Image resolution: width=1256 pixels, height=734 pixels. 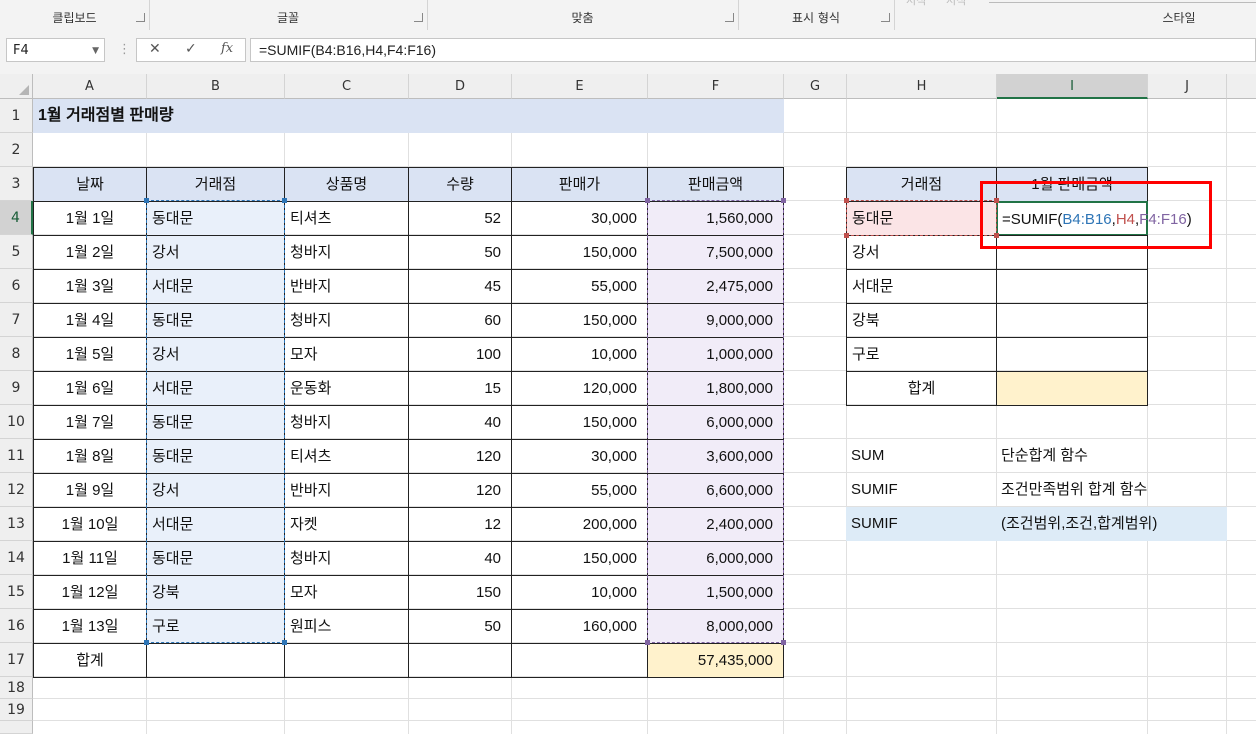 What do you see at coordinates (16, 286) in the screenshot?
I see `row-header: 6` at bounding box center [16, 286].